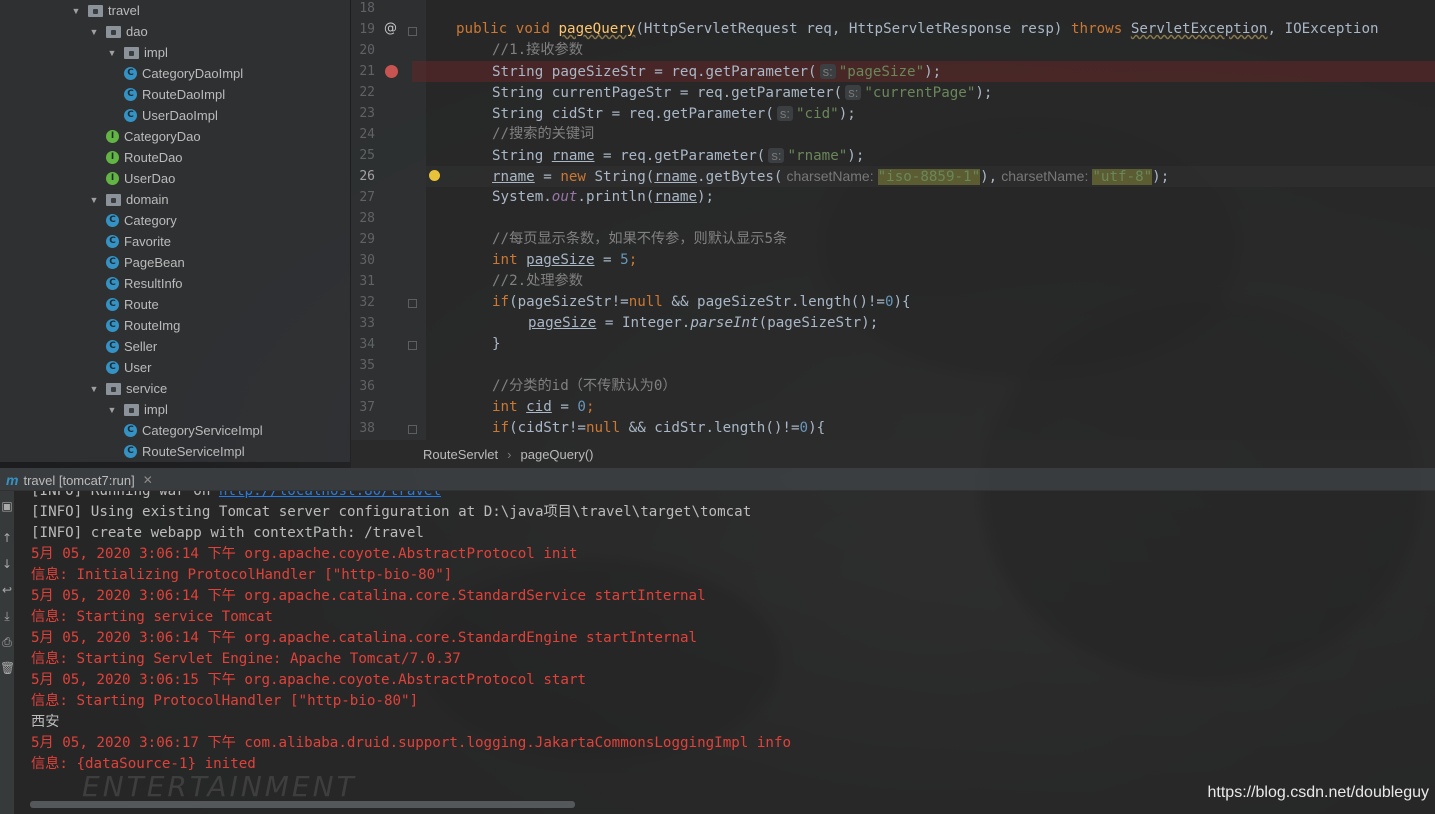  What do you see at coordinates (7, 506) in the screenshot?
I see `rerun-icon: ▣` at bounding box center [7, 506].